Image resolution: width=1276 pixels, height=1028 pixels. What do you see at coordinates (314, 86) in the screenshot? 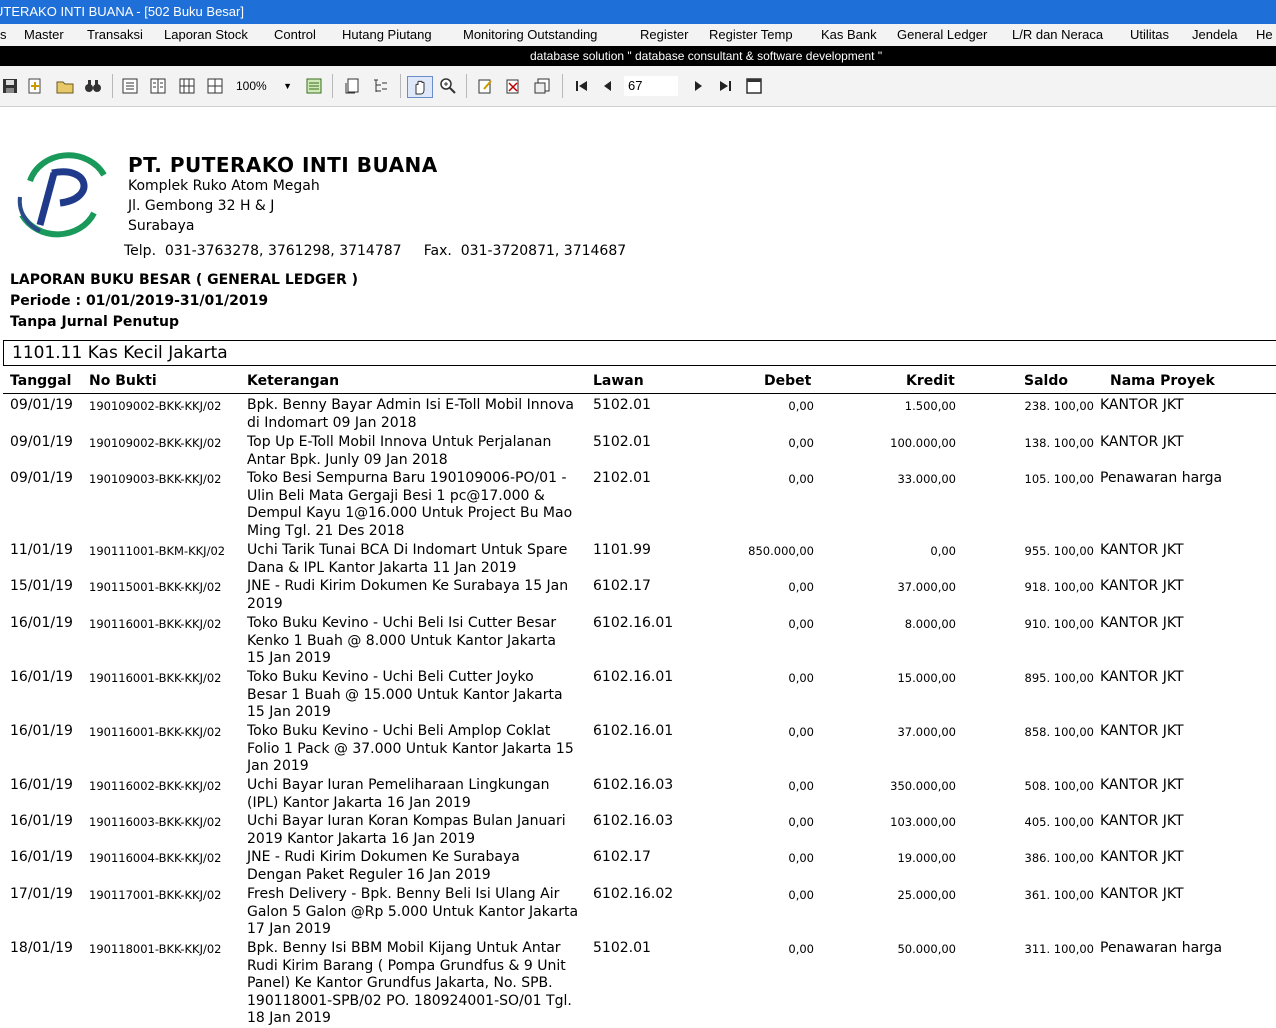
I see `page-width-icon` at bounding box center [314, 86].